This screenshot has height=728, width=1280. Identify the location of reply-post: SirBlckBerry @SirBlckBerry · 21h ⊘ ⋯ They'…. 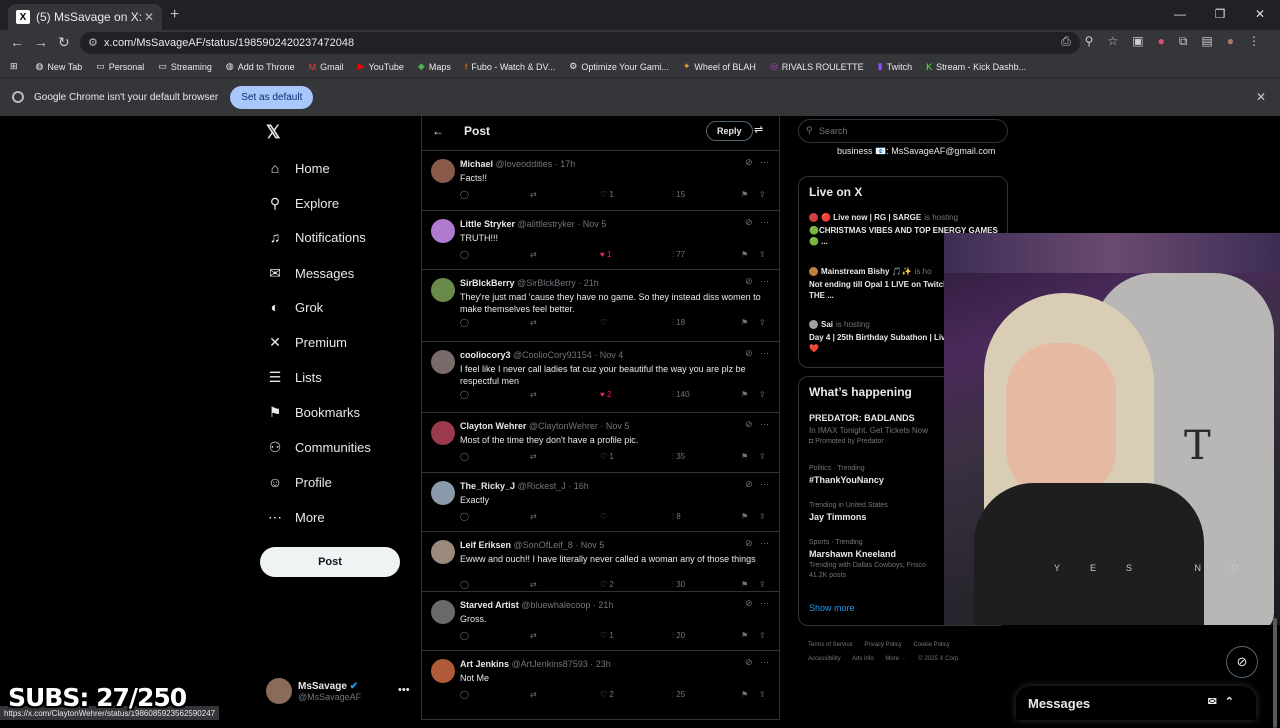
(600, 306).